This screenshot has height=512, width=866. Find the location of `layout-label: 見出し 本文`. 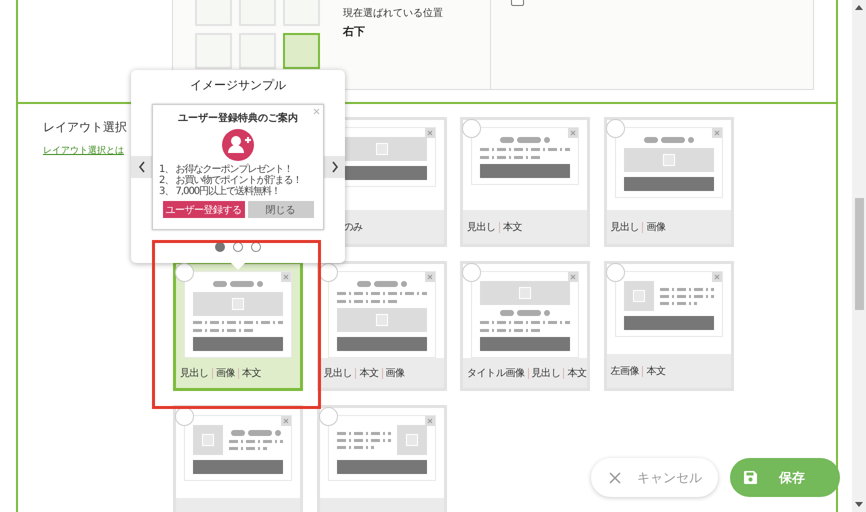

layout-label: 見出し 本文 is located at coordinates (496, 227).